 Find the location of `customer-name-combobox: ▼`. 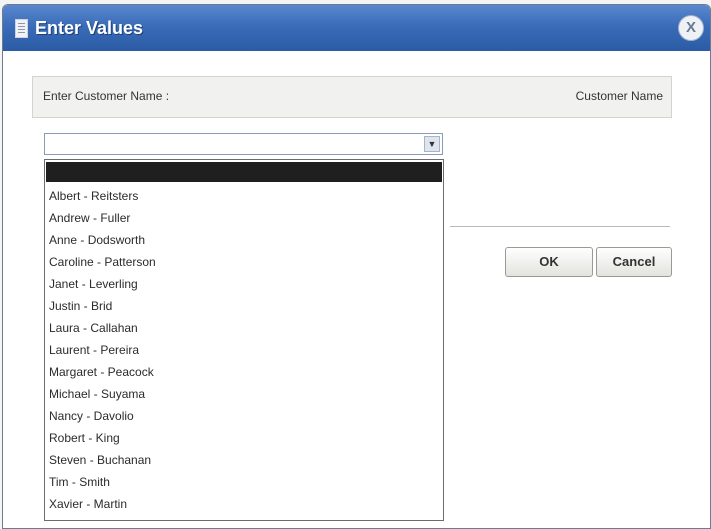

customer-name-combobox: ▼ is located at coordinates (243, 144).